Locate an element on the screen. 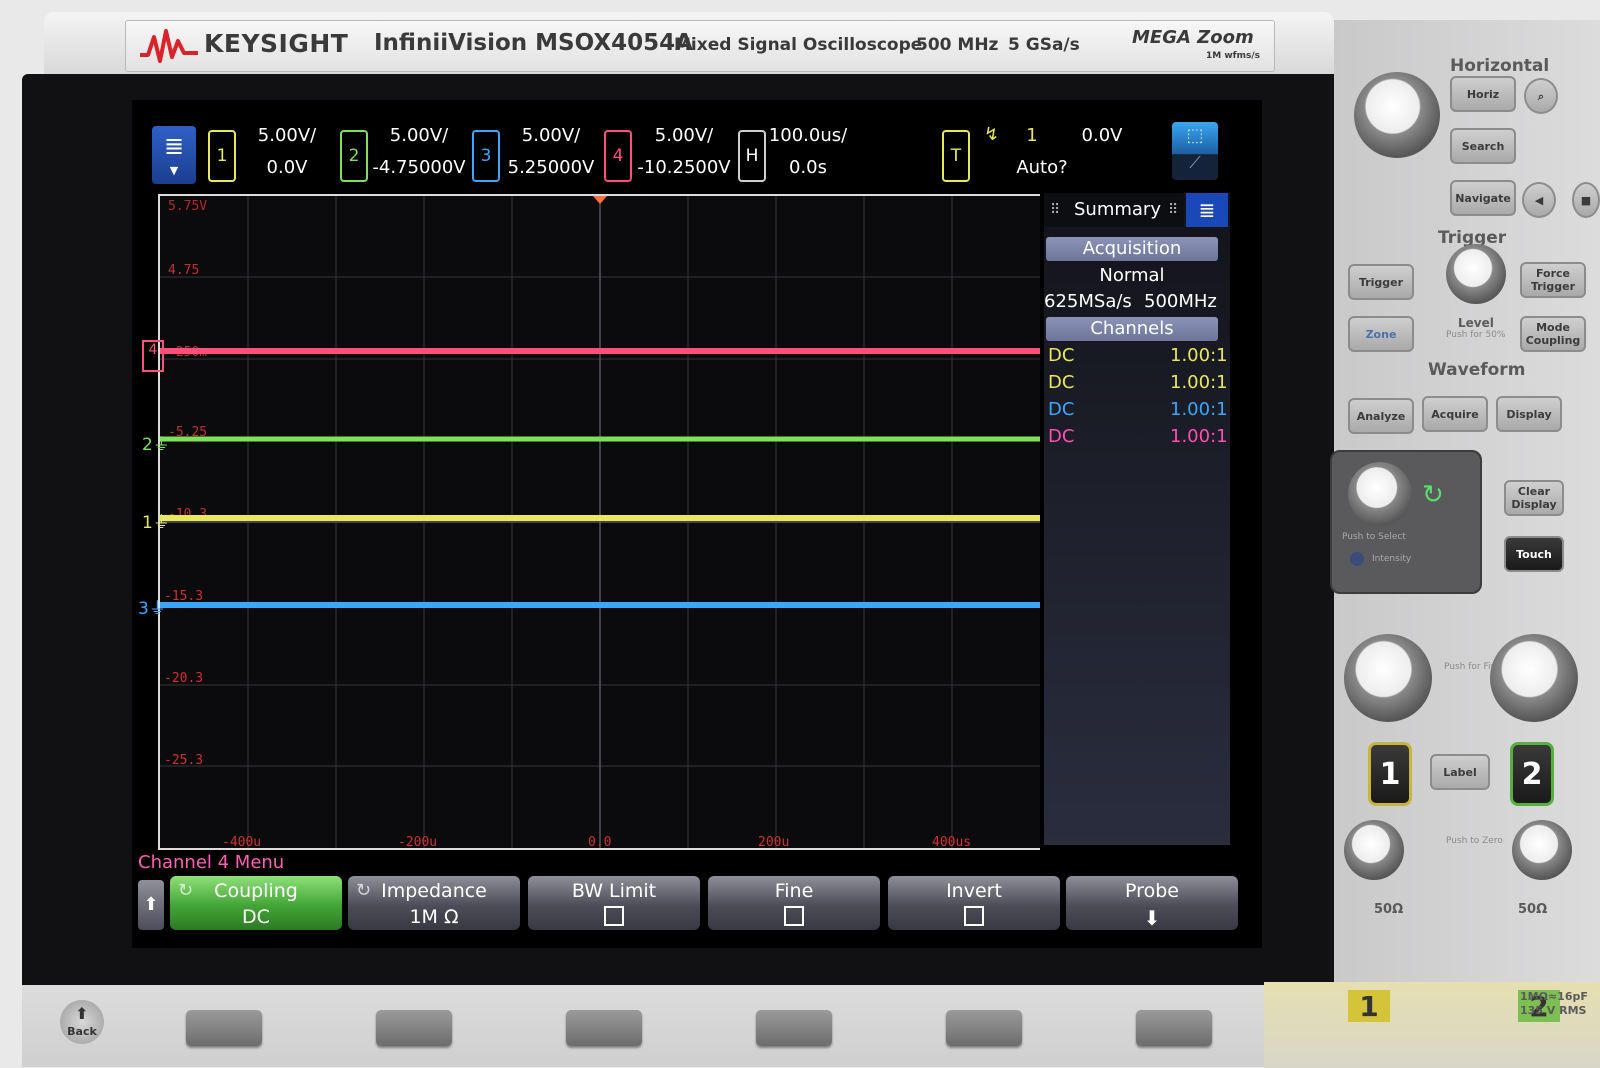 This screenshot has width=1600, height=1068. y-label-7: -25.3 is located at coordinates (183, 760).